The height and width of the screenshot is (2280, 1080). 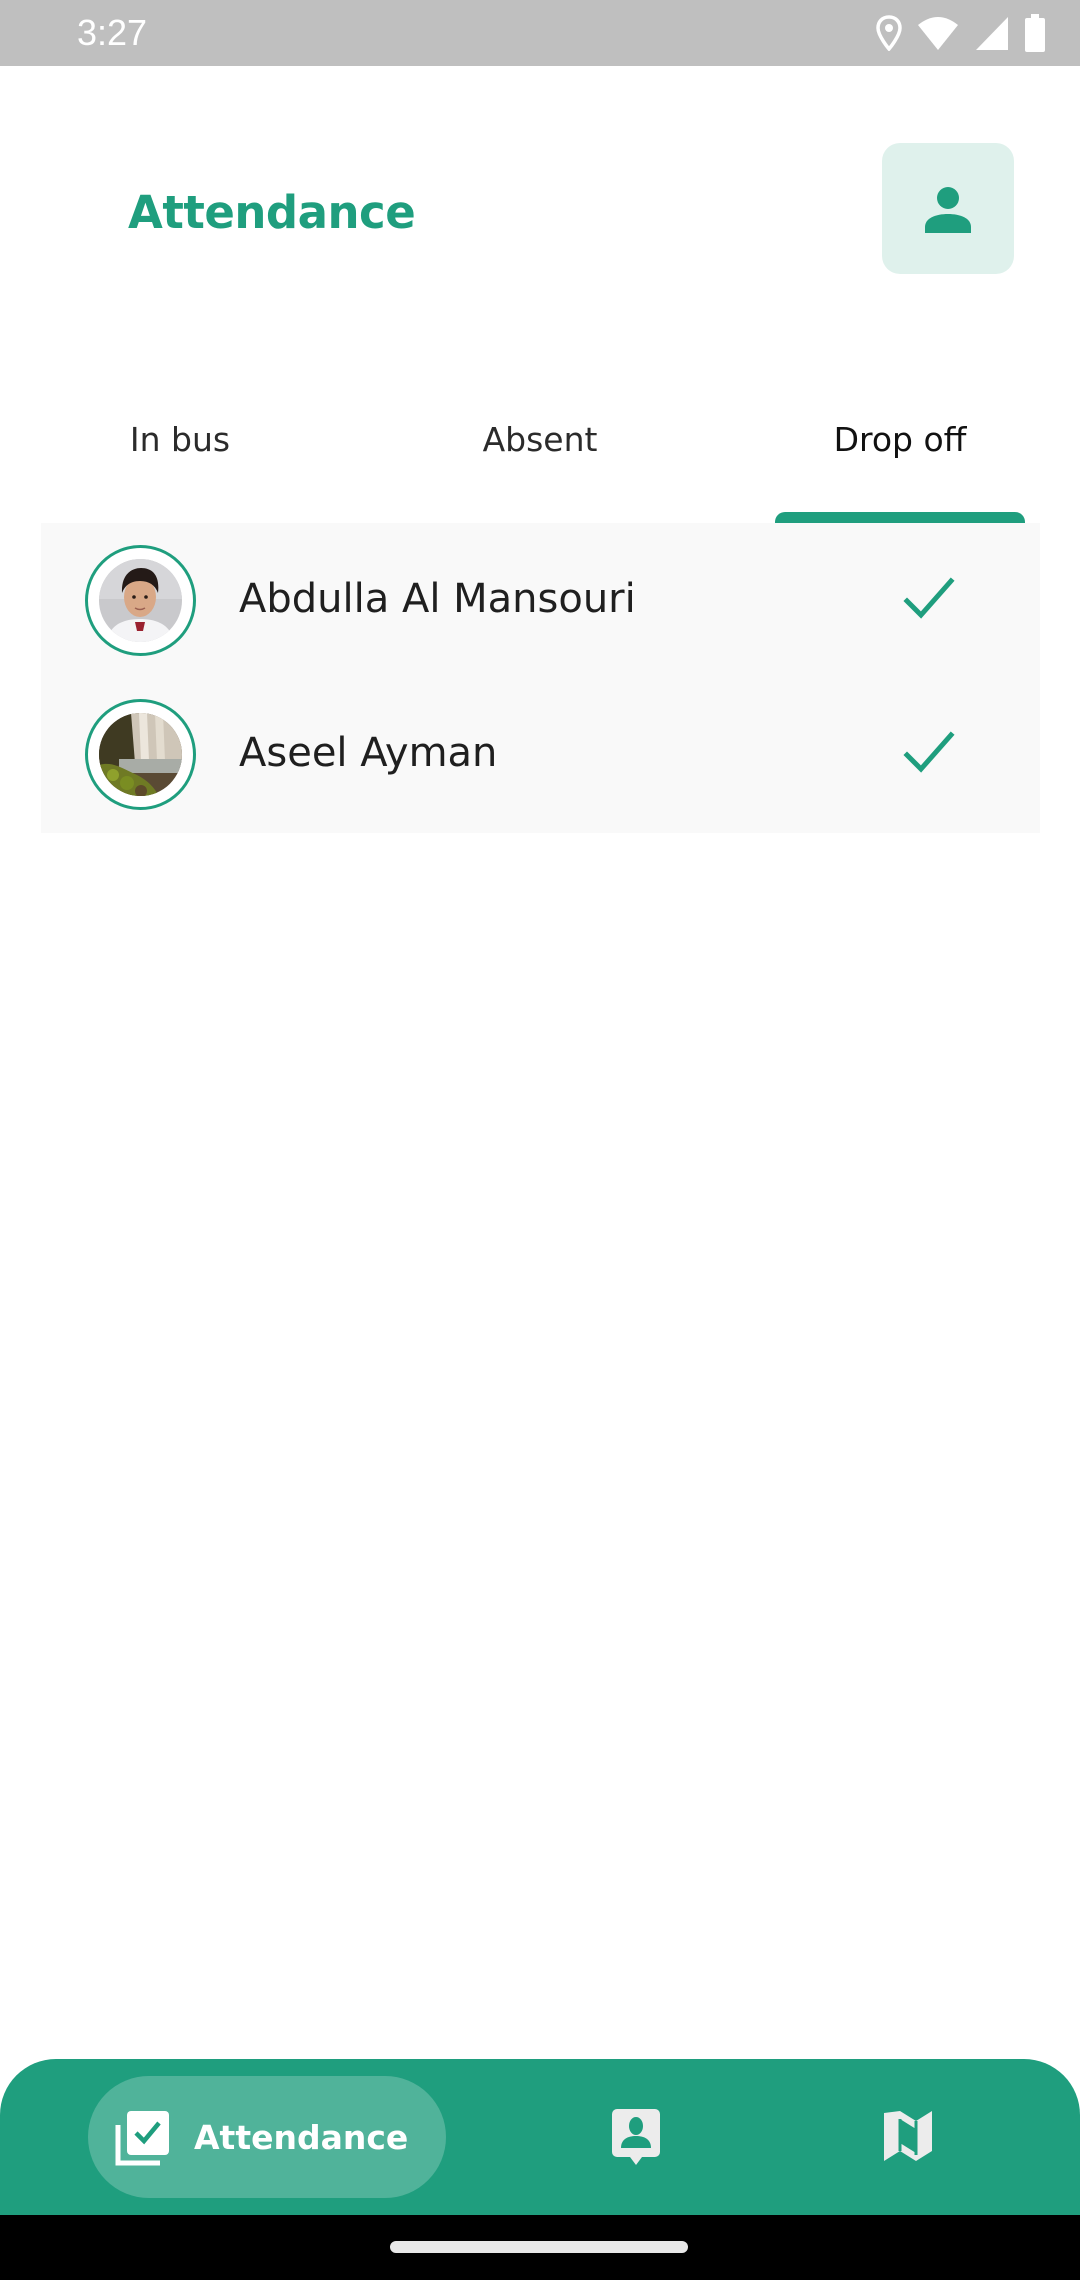 What do you see at coordinates (142, 2138) in the screenshot?
I see `attendance-check-icon` at bounding box center [142, 2138].